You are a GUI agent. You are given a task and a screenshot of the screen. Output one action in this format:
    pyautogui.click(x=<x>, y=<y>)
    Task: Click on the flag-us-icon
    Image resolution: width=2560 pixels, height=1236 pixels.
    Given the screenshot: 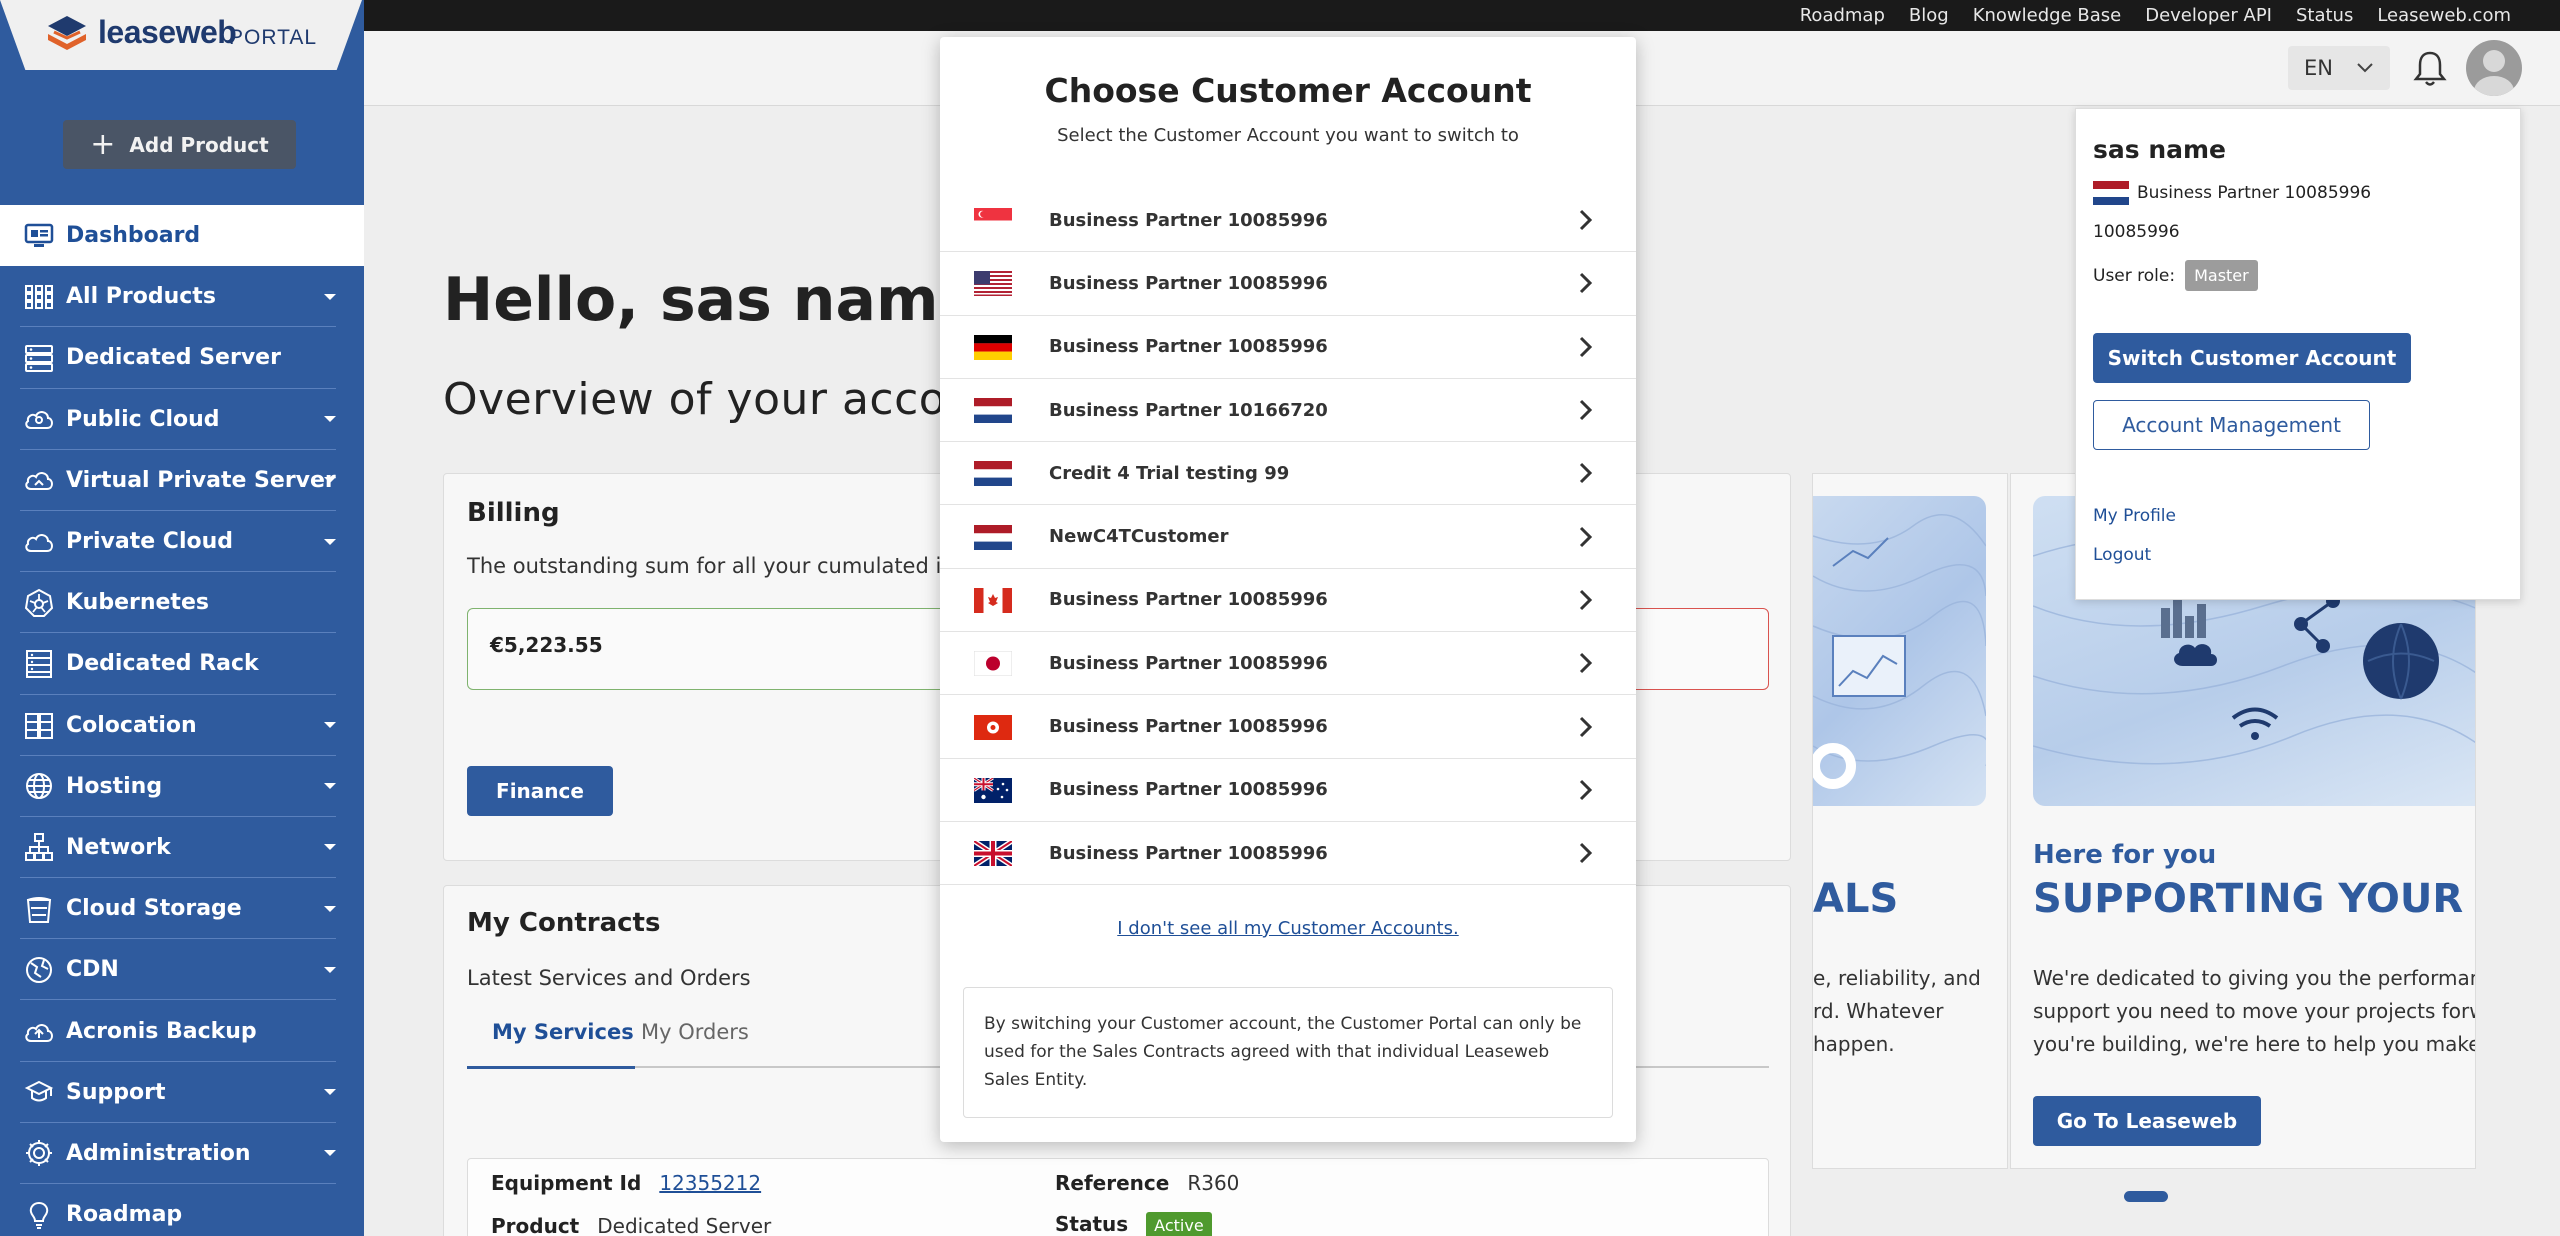 What is the action you would take?
    pyautogui.click(x=993, y=284)
    